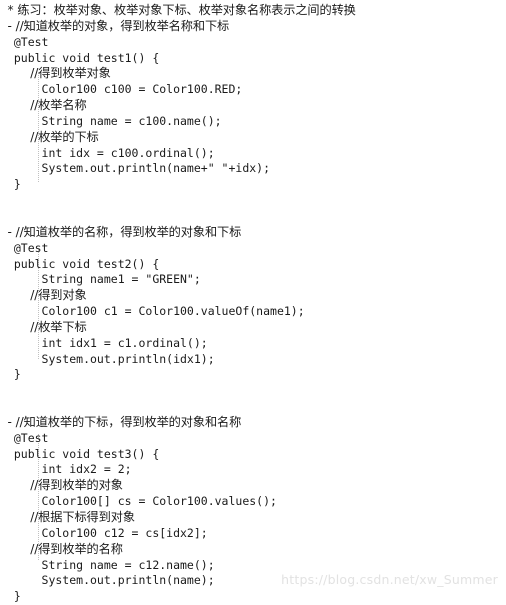 This screenshot has height=605, width=506. What do you see at coordinates (253, 233) in the screenshot?
I see `code-line: - //知道枚举的名称，得到枚举的对象和下标` at bounding box center [253, 233].